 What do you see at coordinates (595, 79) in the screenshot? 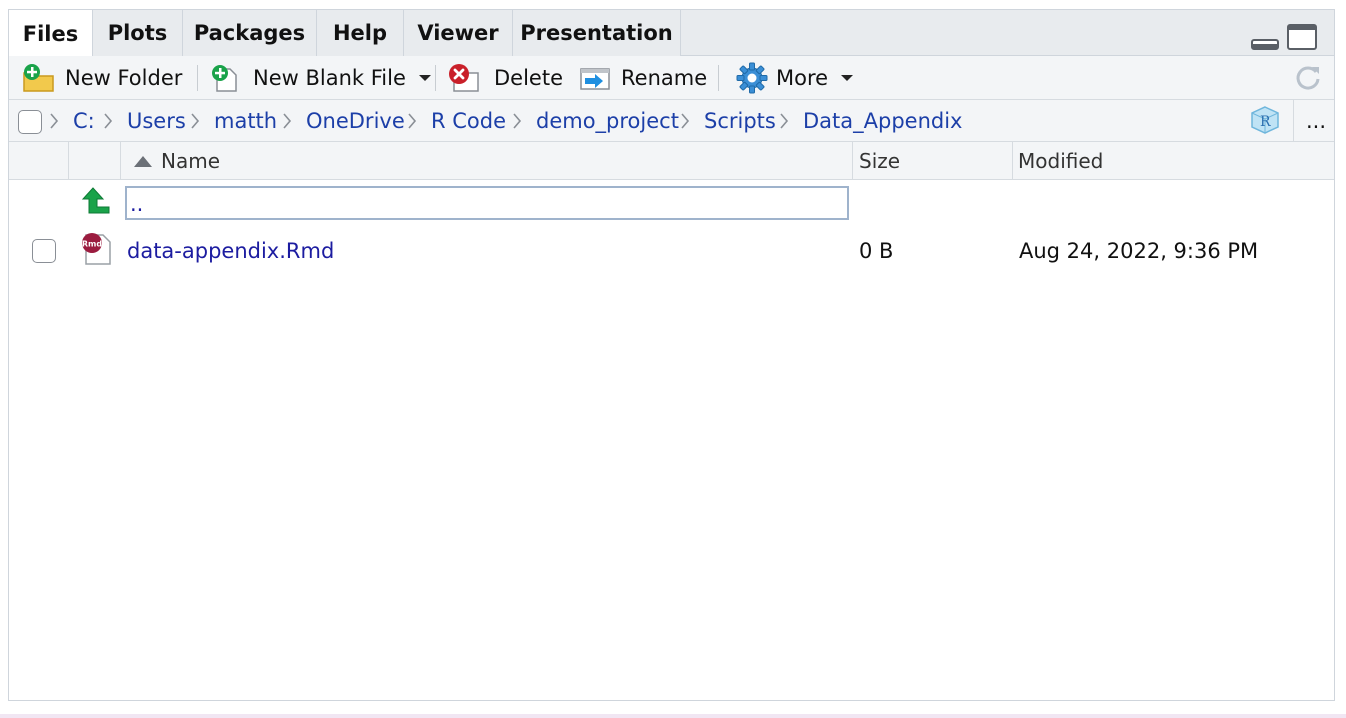
I see `rename-icon` at bounding box center [595, 79].